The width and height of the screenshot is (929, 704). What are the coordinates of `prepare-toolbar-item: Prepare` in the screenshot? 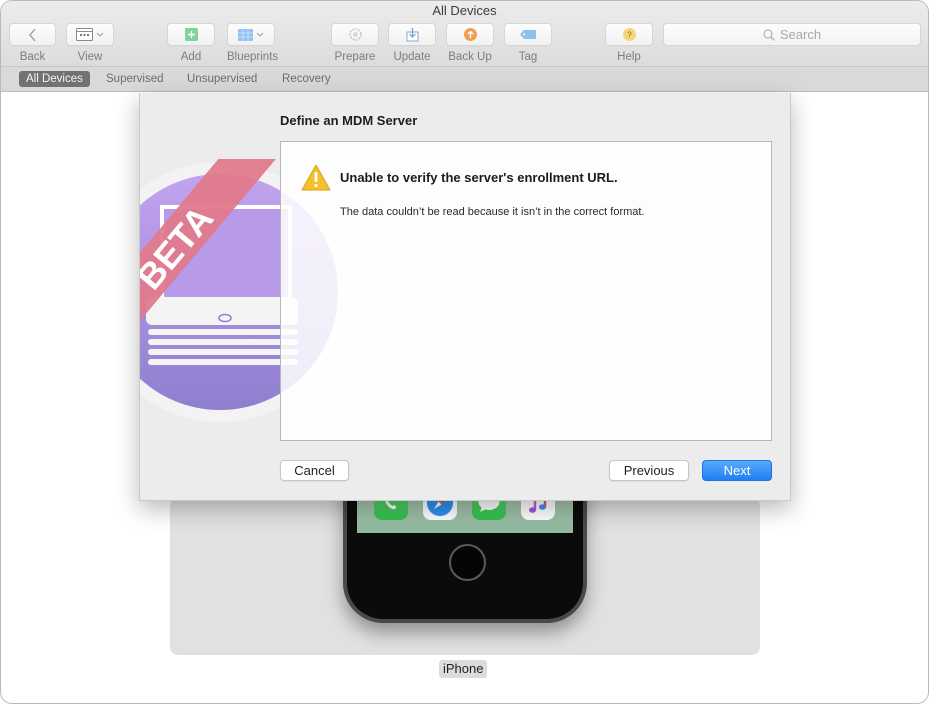 It's located at (355, 43).